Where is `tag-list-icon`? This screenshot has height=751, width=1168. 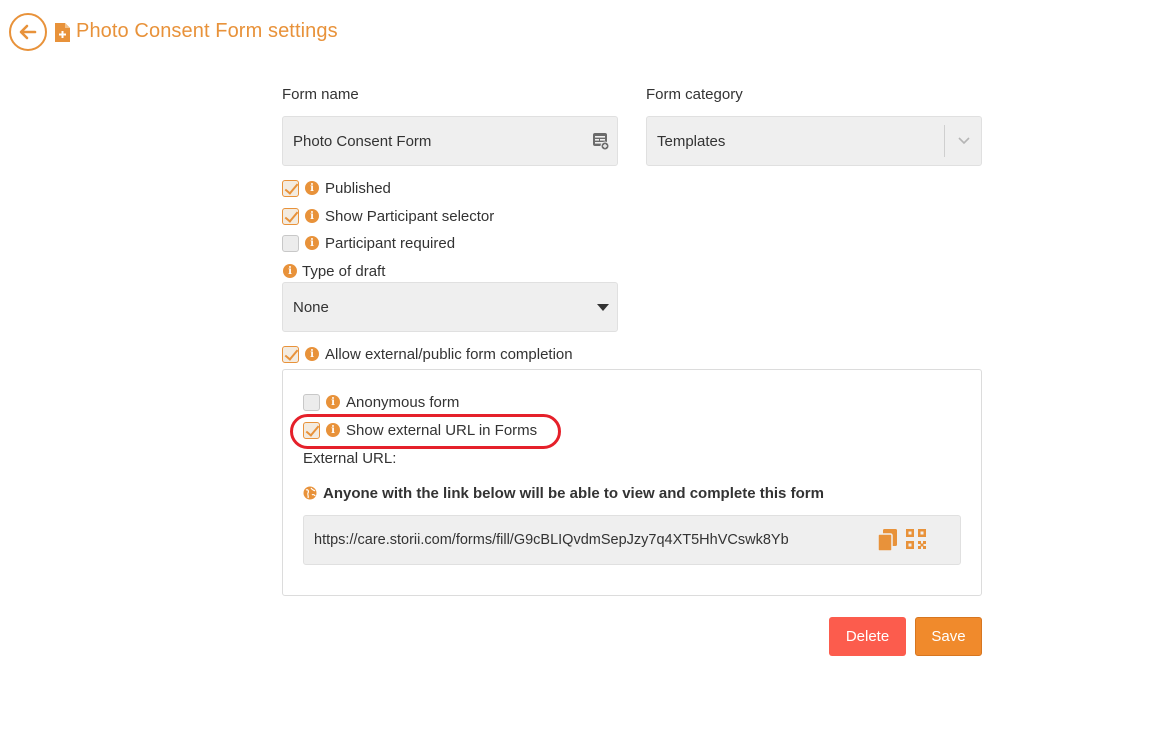
tag-list-icon is located at coordinates (601, 141).